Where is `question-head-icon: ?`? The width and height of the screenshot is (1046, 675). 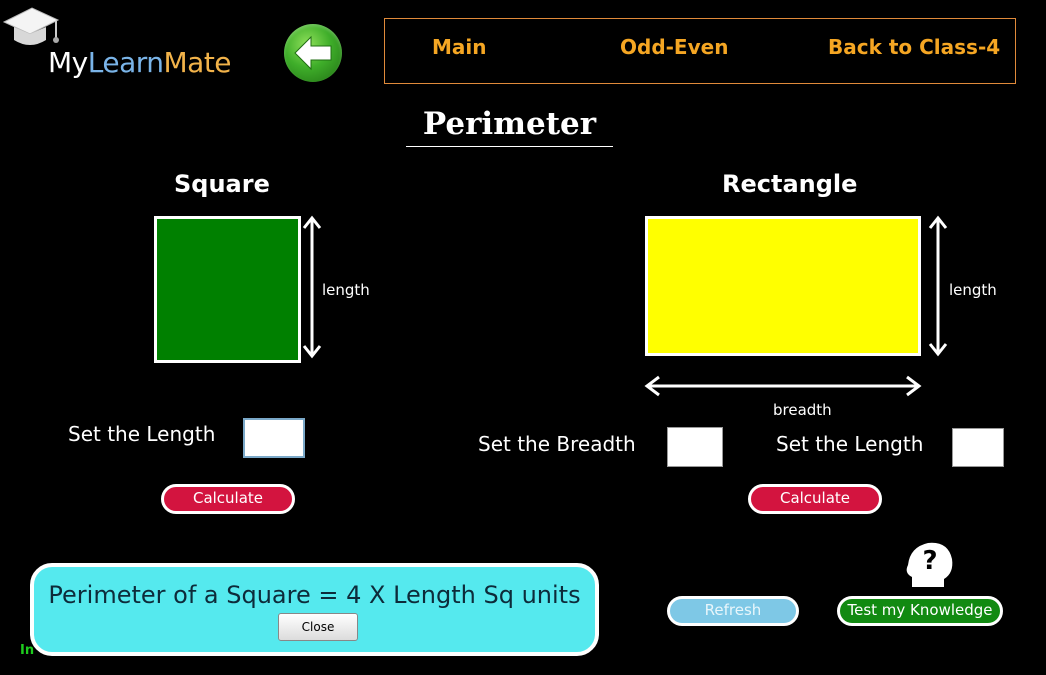
question-head-icon: ? is located at coordinates (929, 564).